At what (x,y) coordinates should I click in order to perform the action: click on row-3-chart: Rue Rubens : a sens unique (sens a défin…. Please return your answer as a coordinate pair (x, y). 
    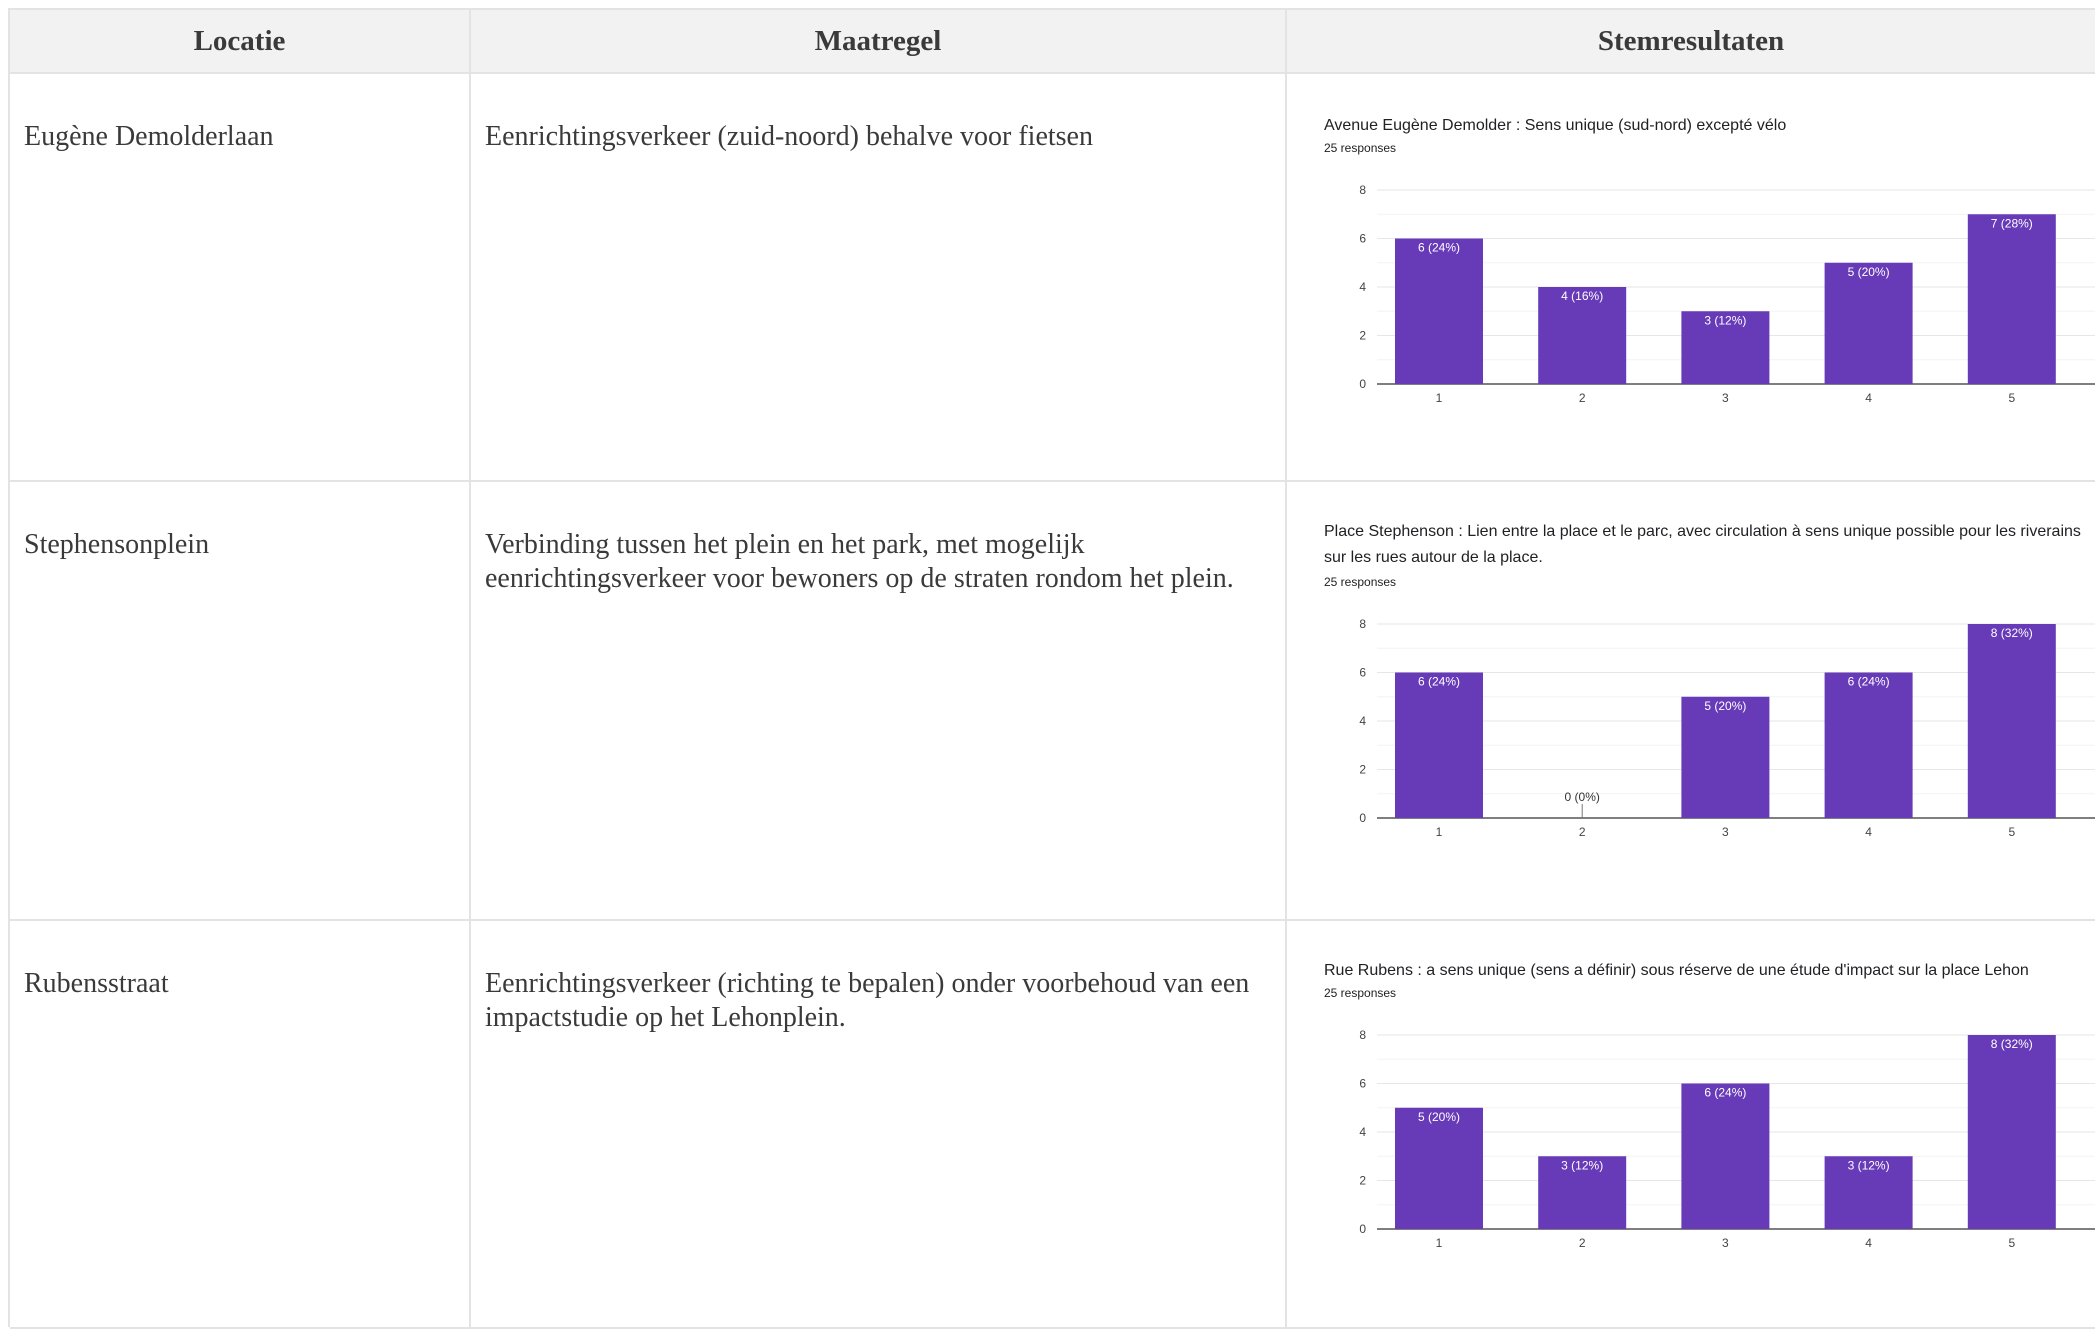
    Looking at the image, I should click on (1691, 1125).